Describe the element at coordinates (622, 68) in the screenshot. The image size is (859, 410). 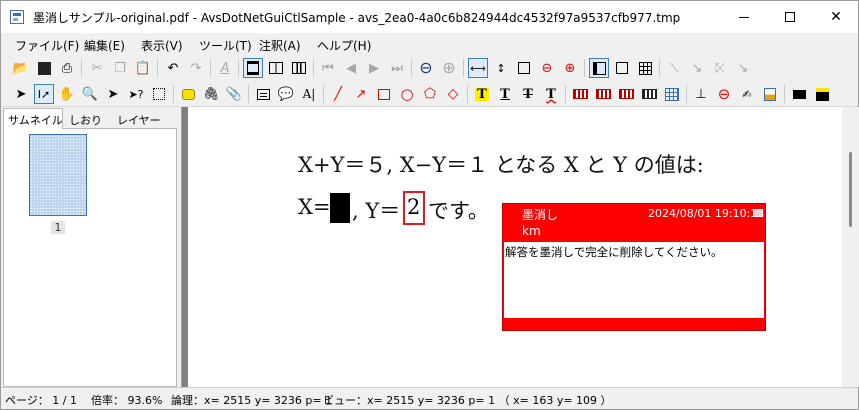
I see `facing-page-icon` at that location.